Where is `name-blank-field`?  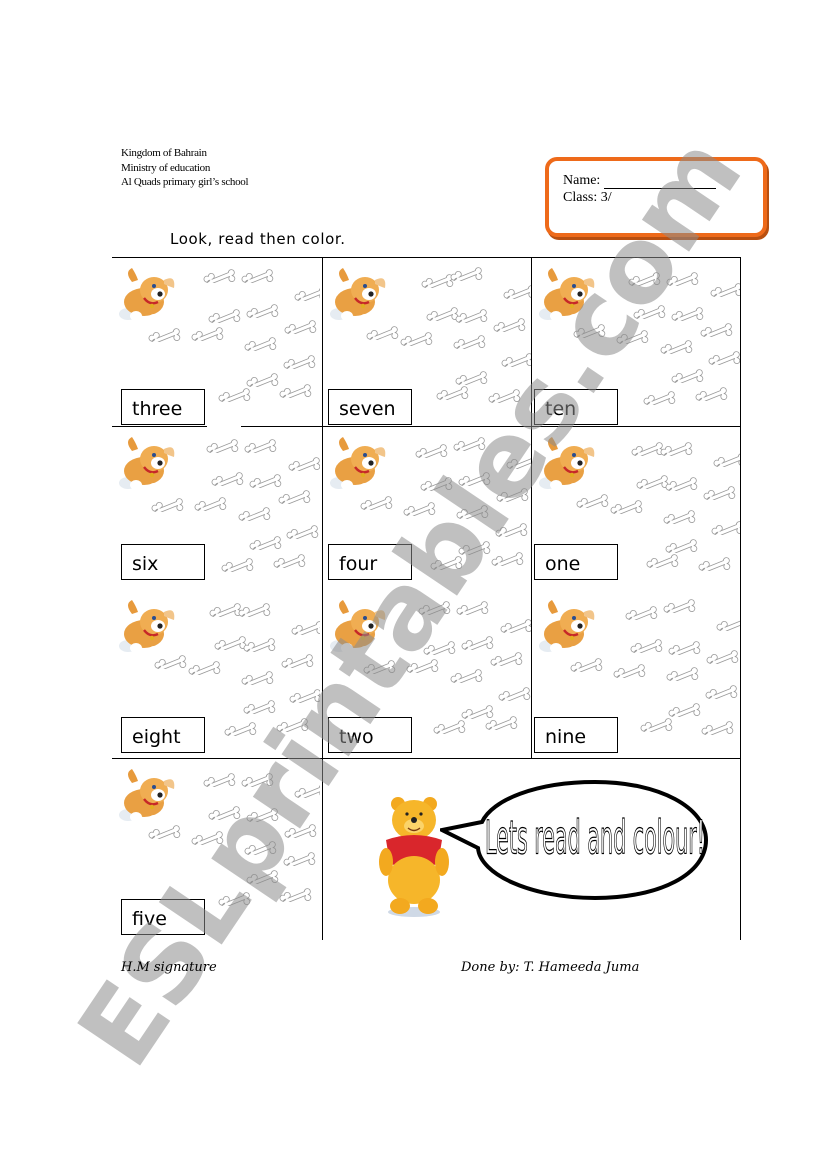
name-blank-field is located at coordinates (660, 182).